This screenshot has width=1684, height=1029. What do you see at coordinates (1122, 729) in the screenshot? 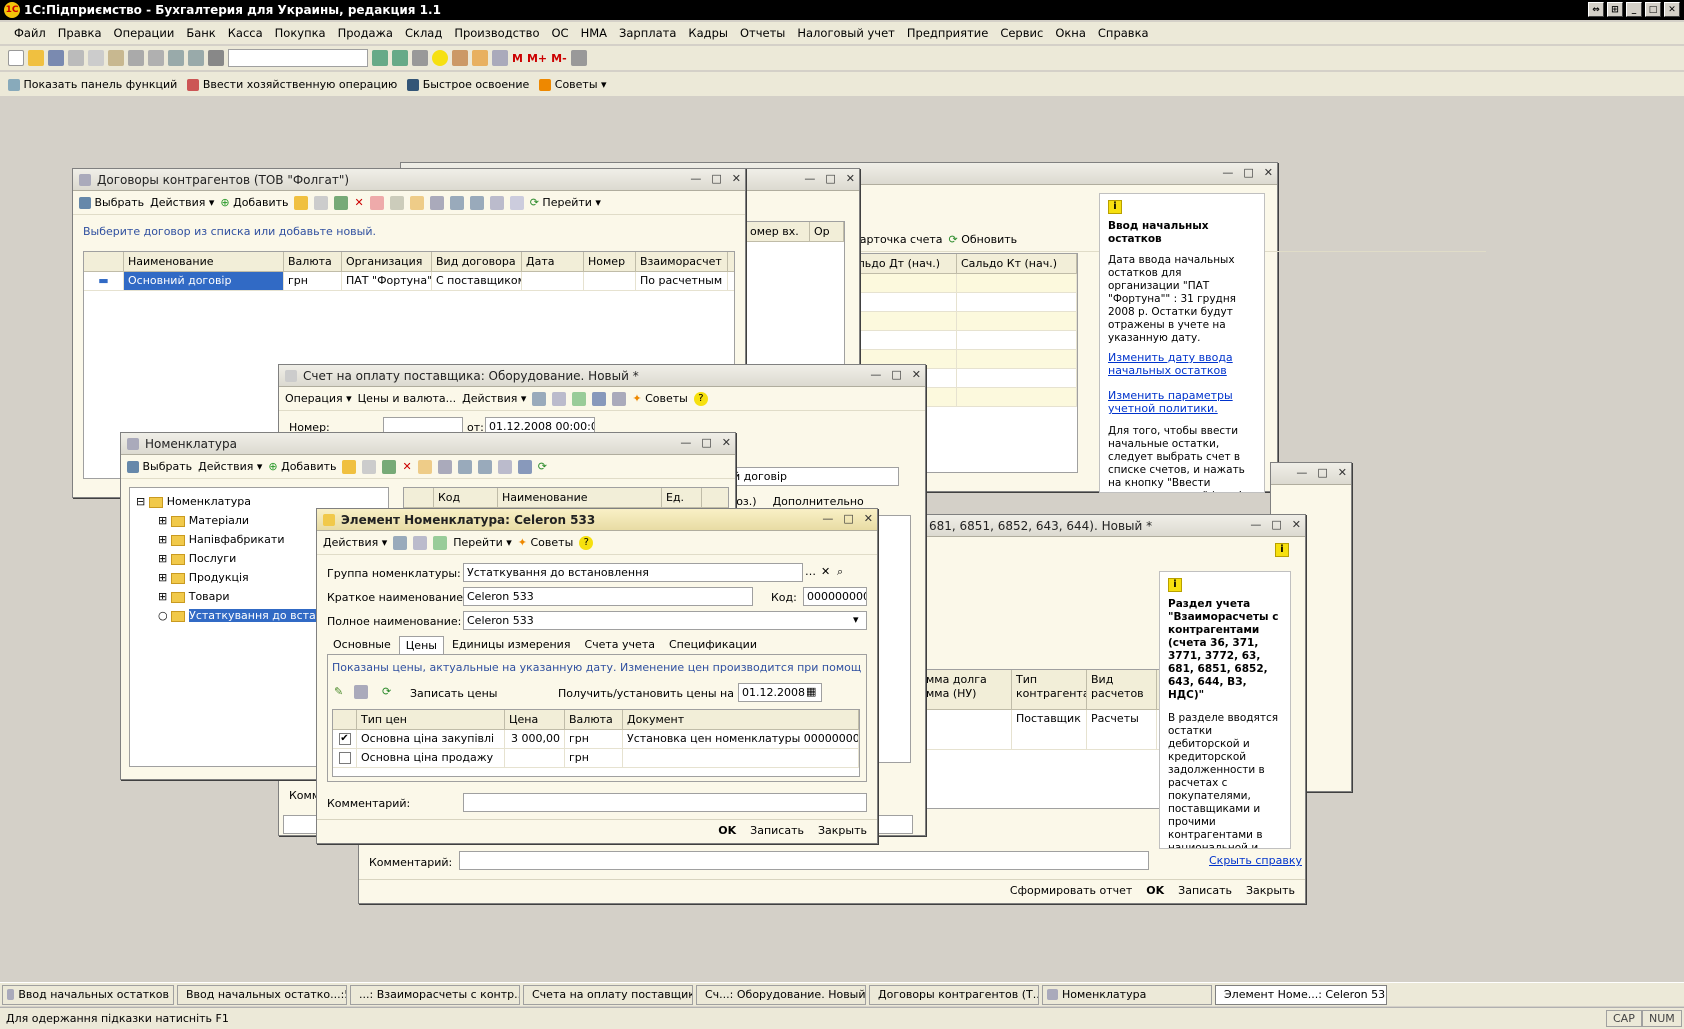
I see `cell-settlement-kind: Расчеты` at bounding box center [1122, 729].